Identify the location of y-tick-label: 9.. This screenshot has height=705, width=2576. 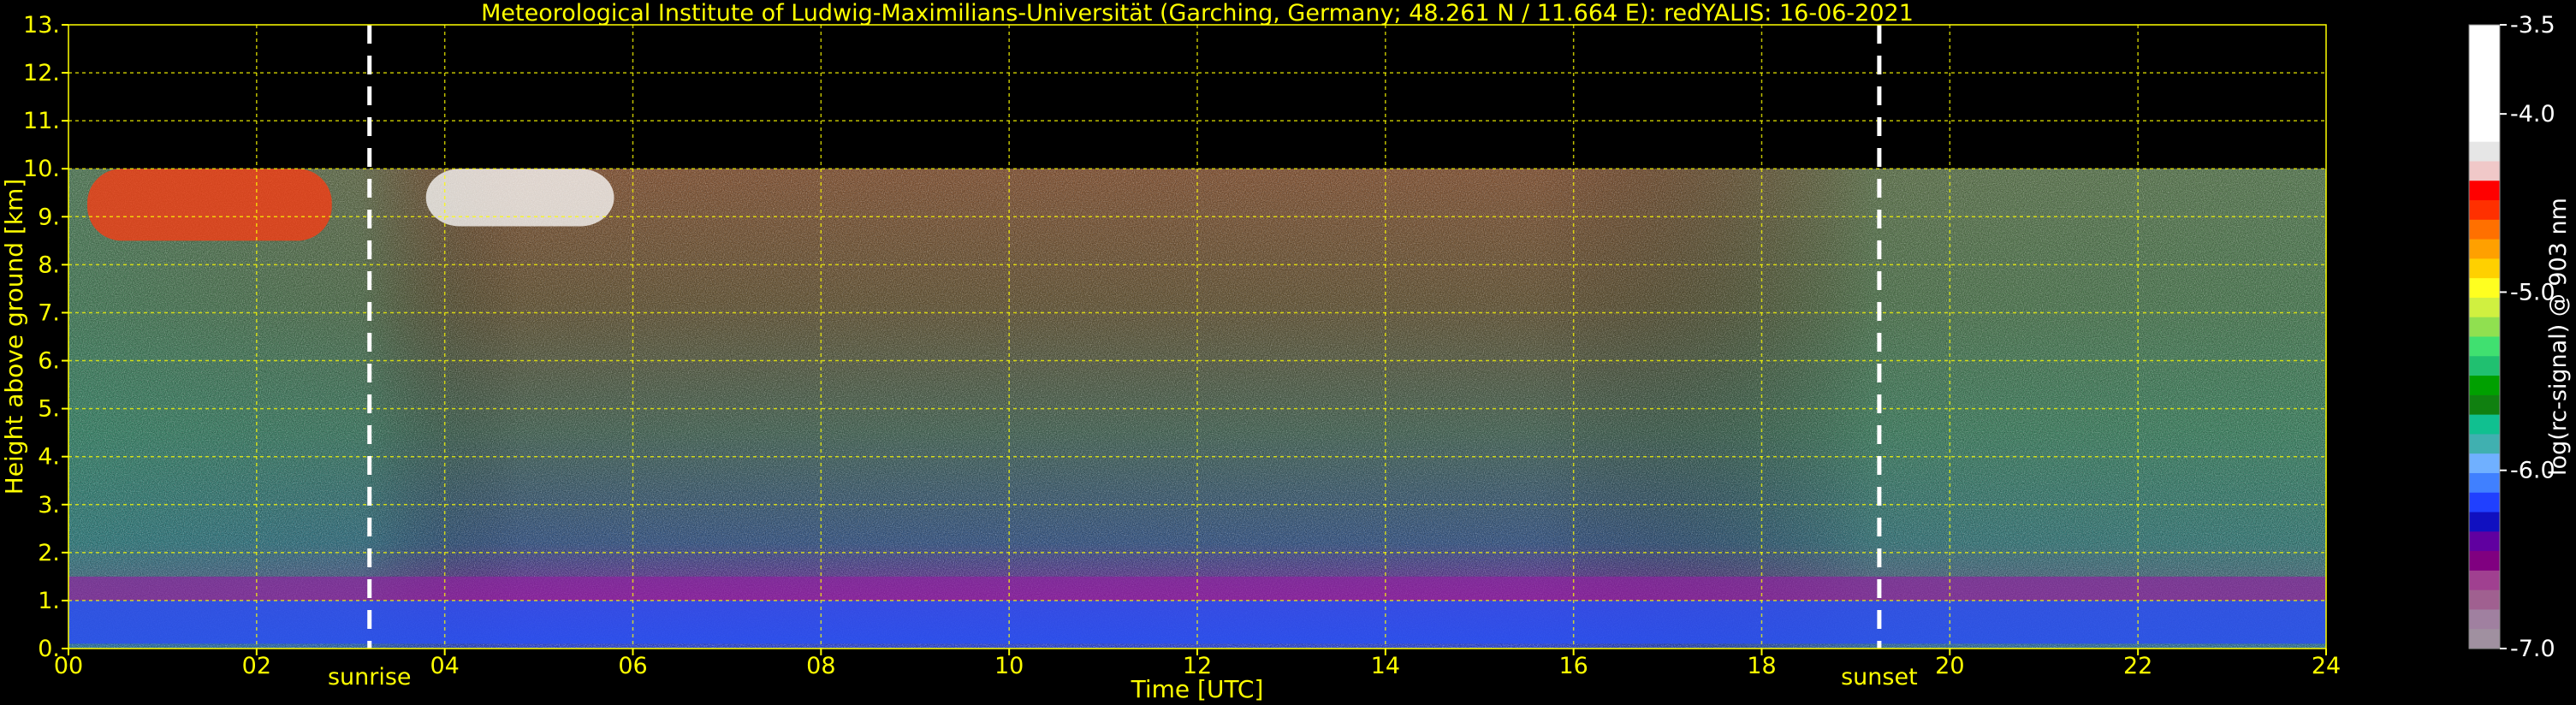
(49, 217).